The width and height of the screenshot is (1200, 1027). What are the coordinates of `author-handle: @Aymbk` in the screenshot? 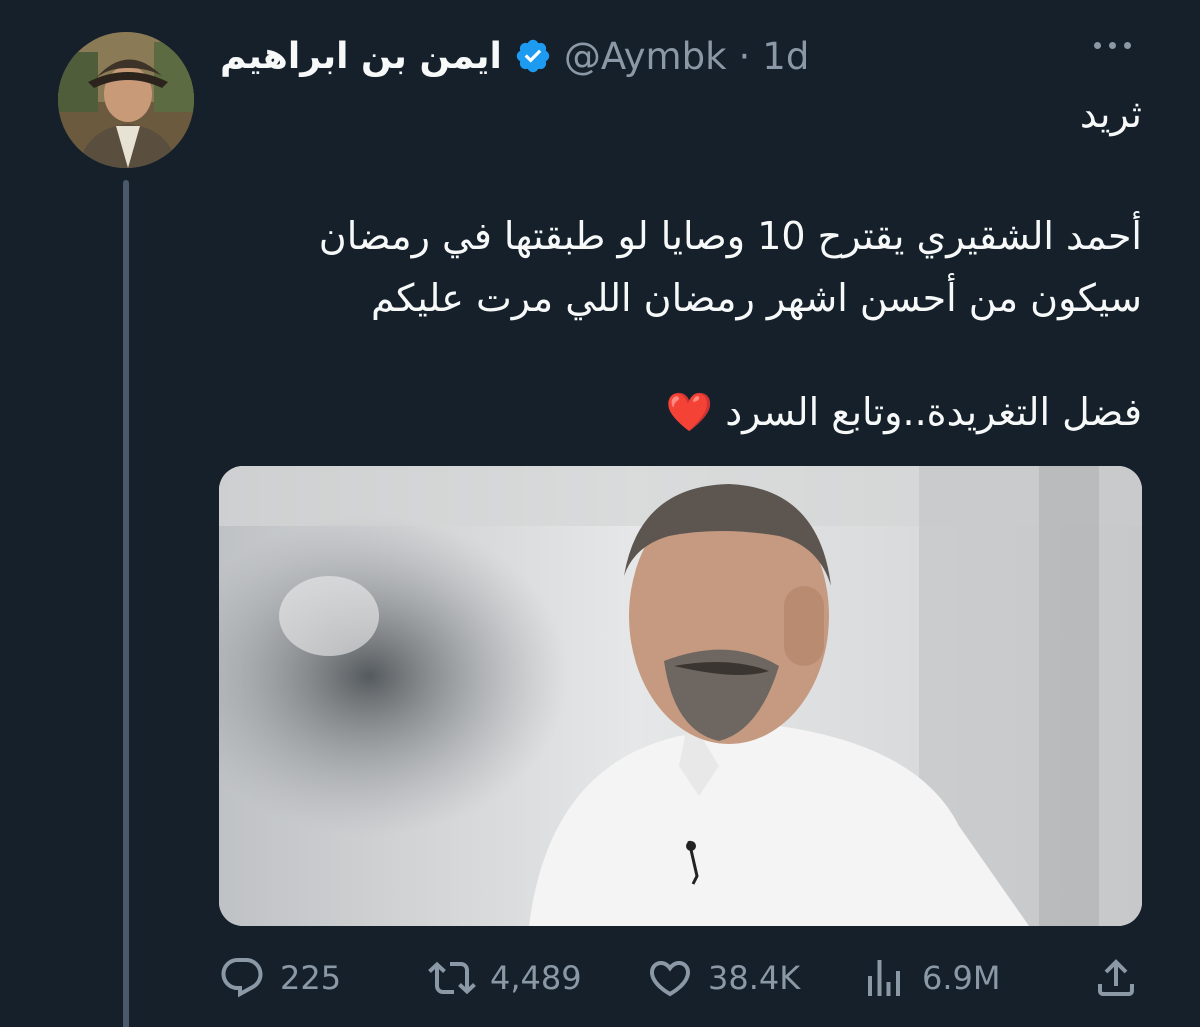 It's located at (645, 56).